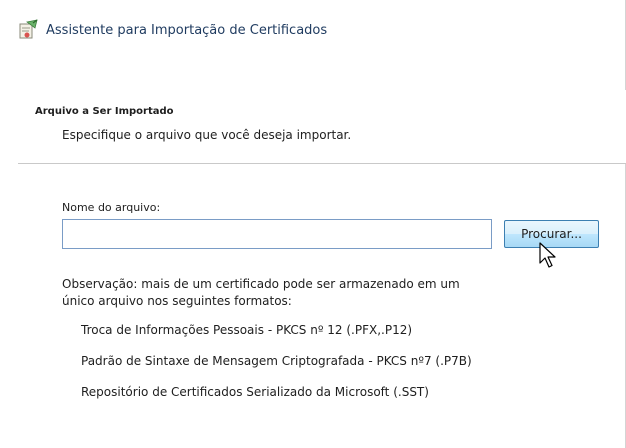  What do you see at coordinates (277, 234) in the screenshot?
I see `file-name-input` at bounding box center [277, 234].